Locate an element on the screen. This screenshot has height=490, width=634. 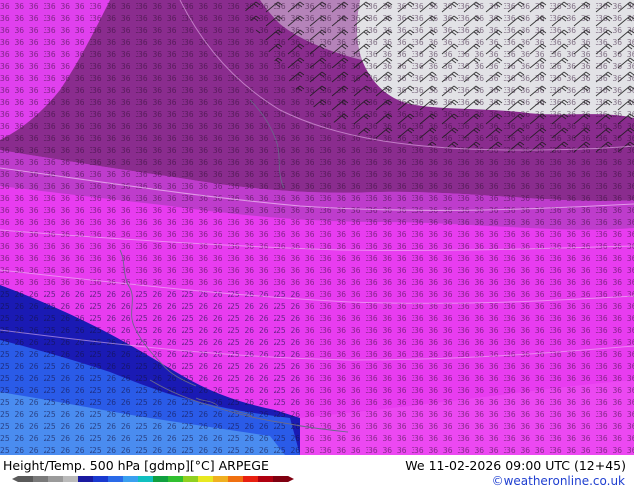
credit-link: ©weatheronline.co.uk is located at coordinates (558, 481).